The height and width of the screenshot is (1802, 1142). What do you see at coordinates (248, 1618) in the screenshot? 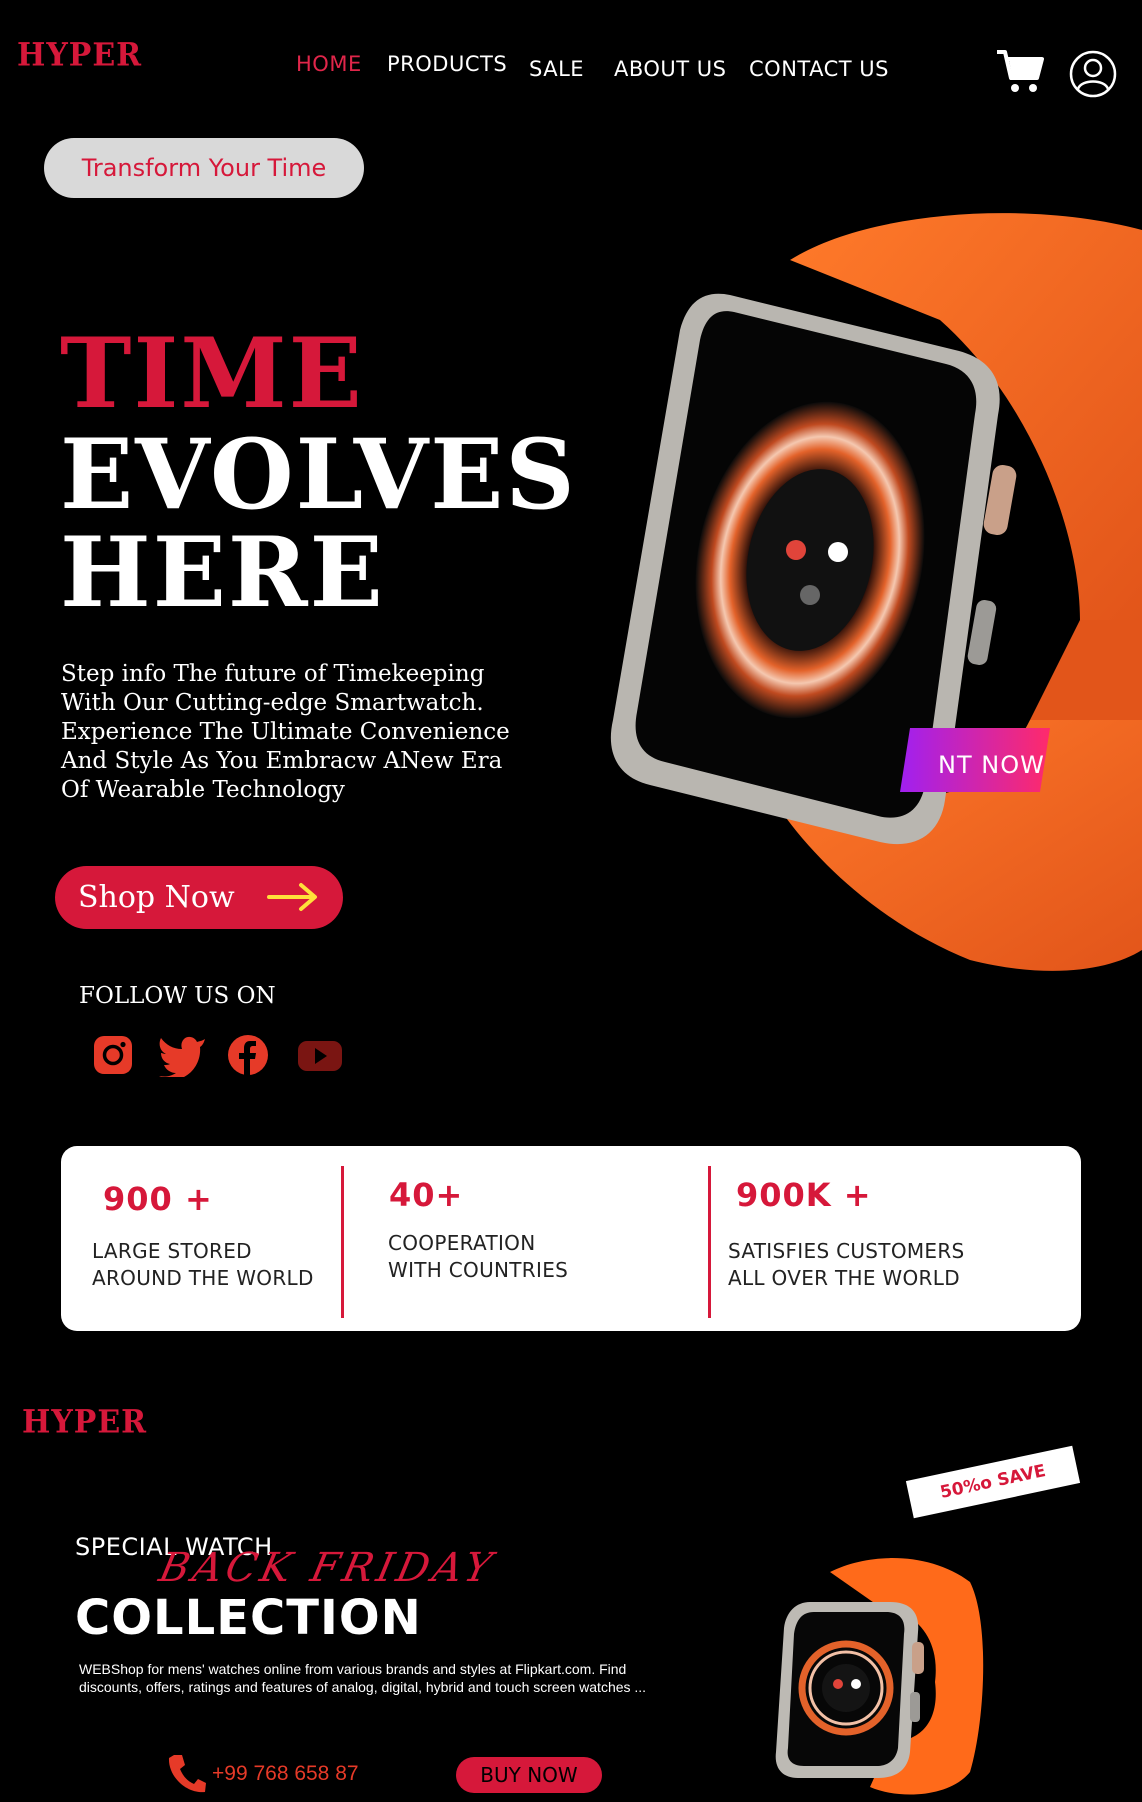
I see `promo-title: COLLECTION` at bounding box center [248, 1618].